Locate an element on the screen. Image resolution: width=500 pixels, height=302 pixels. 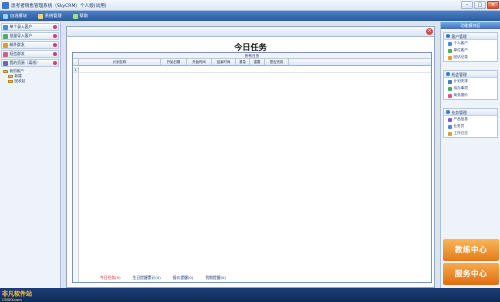
sidebar-item-label: 批量导入客户 is located at coordinates (21, 35).